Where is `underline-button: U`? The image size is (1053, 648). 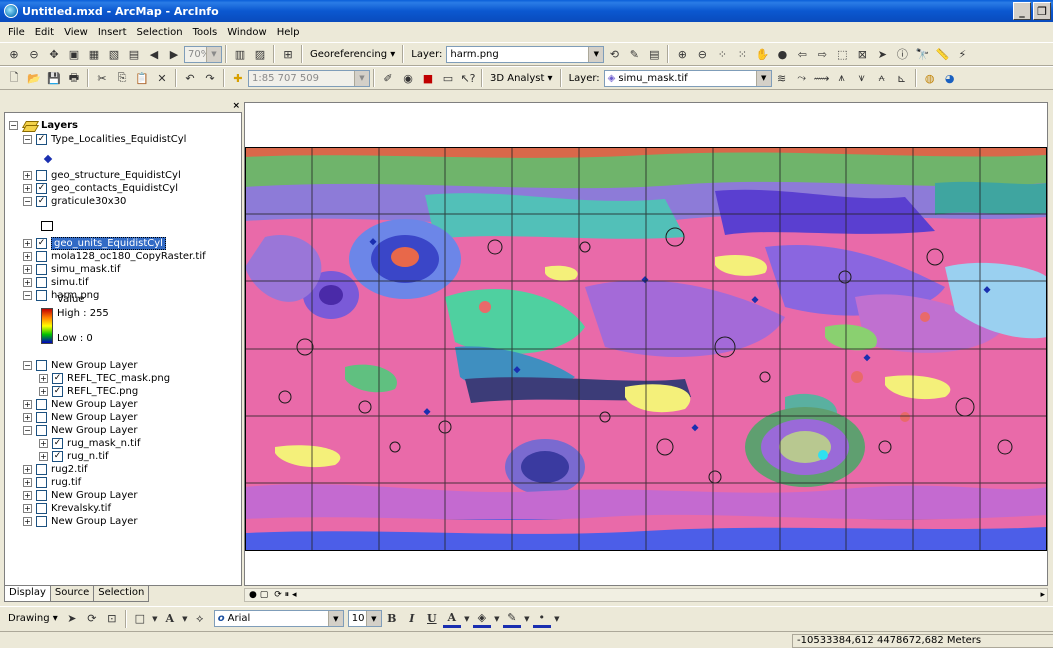 underline-button: U is located at coordinates (432, 619).